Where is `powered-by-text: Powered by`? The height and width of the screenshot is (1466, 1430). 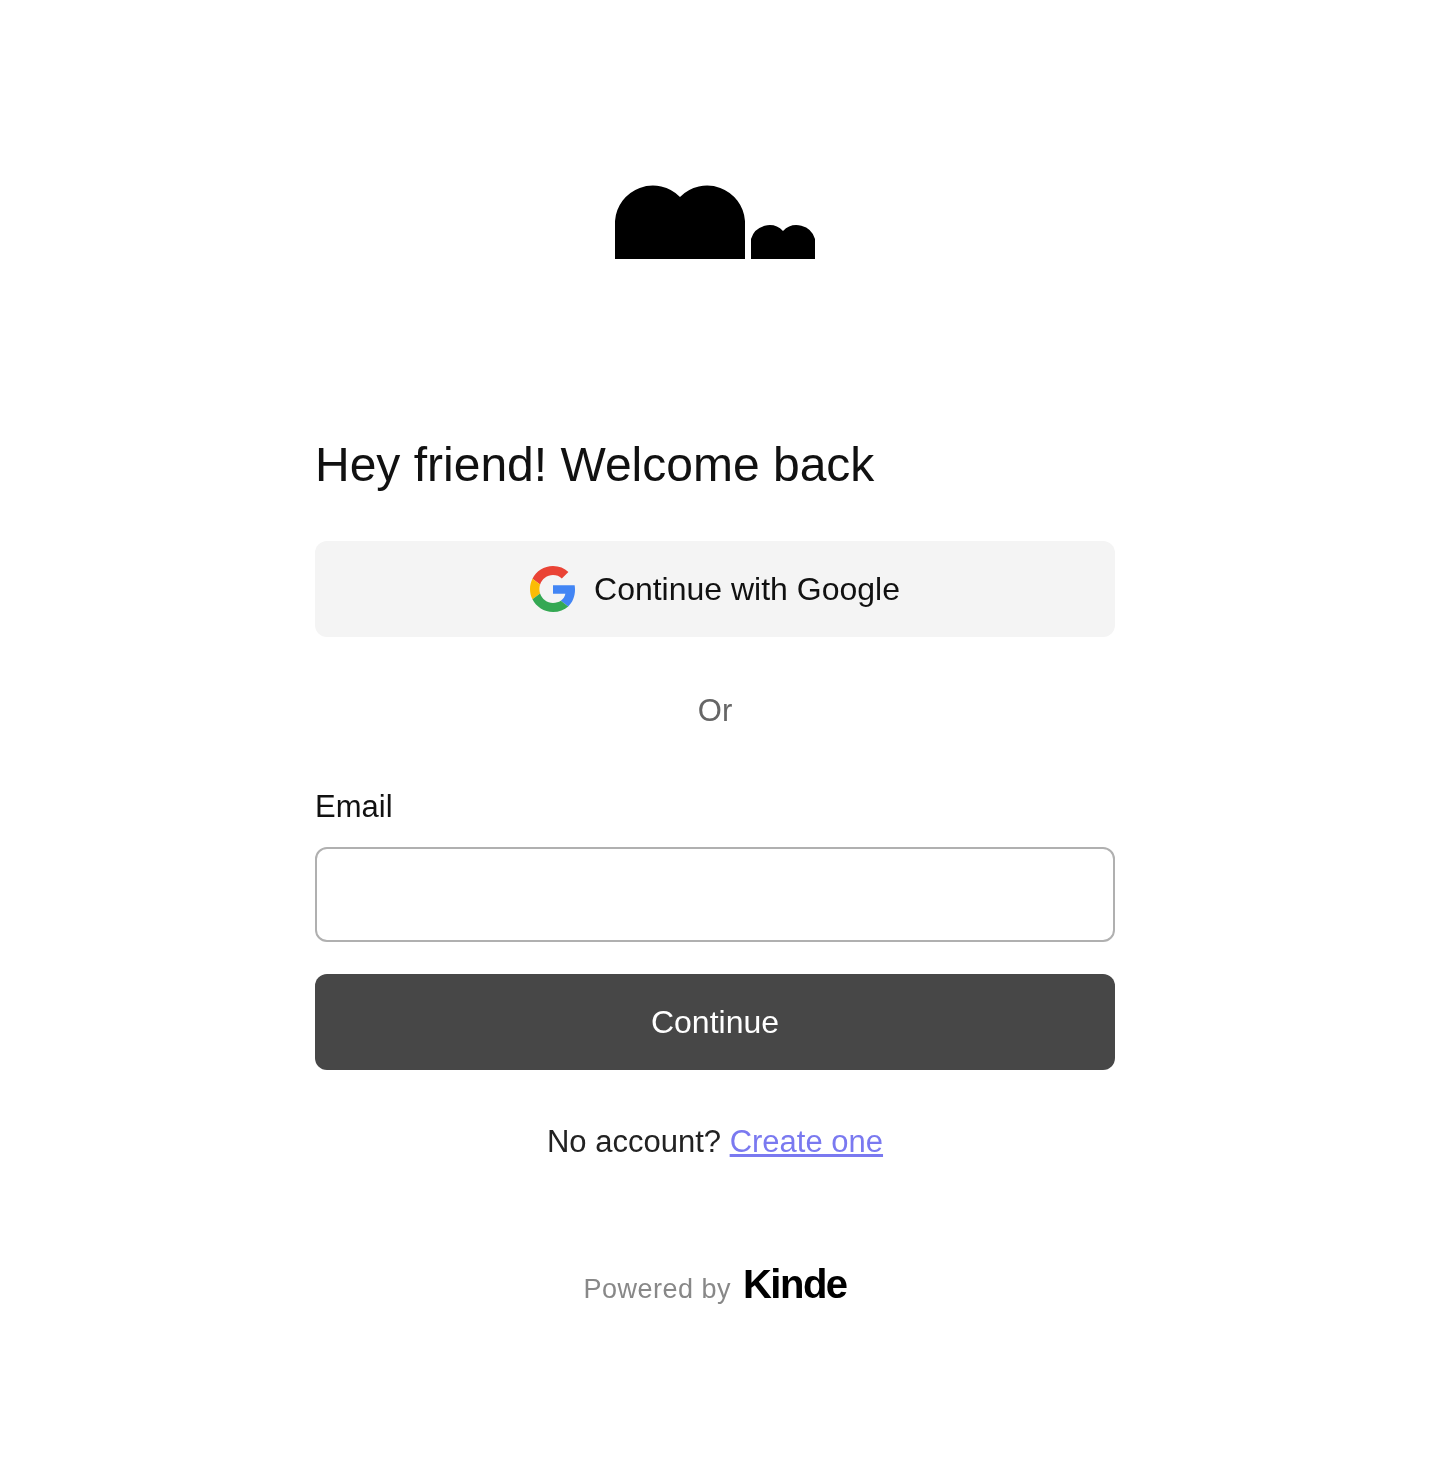
powered-by-text: Powered by is located at coordinates (657, 1289).